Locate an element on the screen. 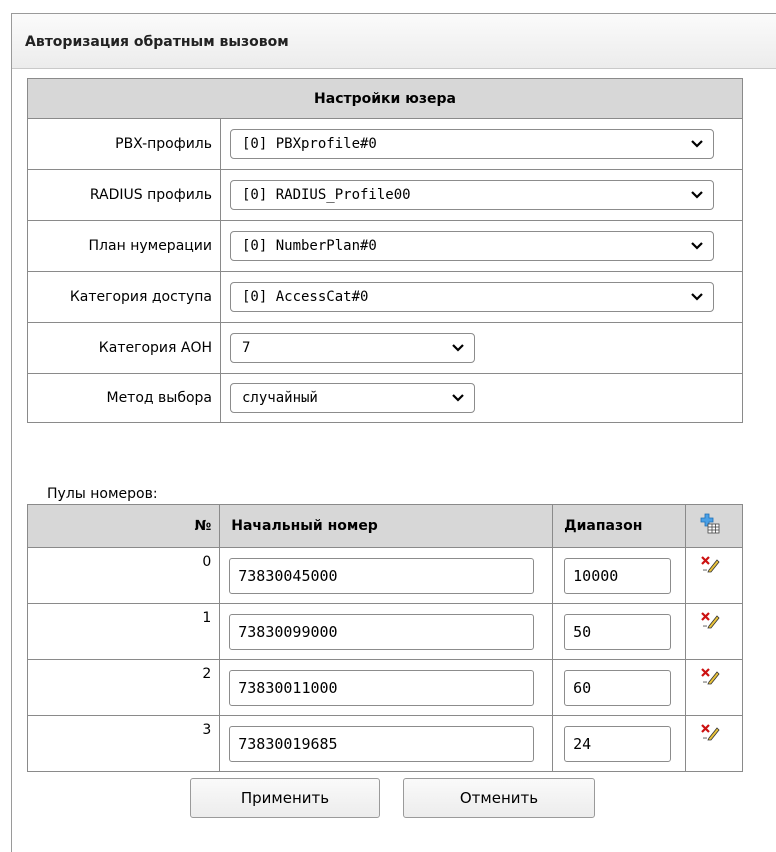 The width and height of the screenshot is (776, 852). table-row: 1 is located at coordinates (384, 631).